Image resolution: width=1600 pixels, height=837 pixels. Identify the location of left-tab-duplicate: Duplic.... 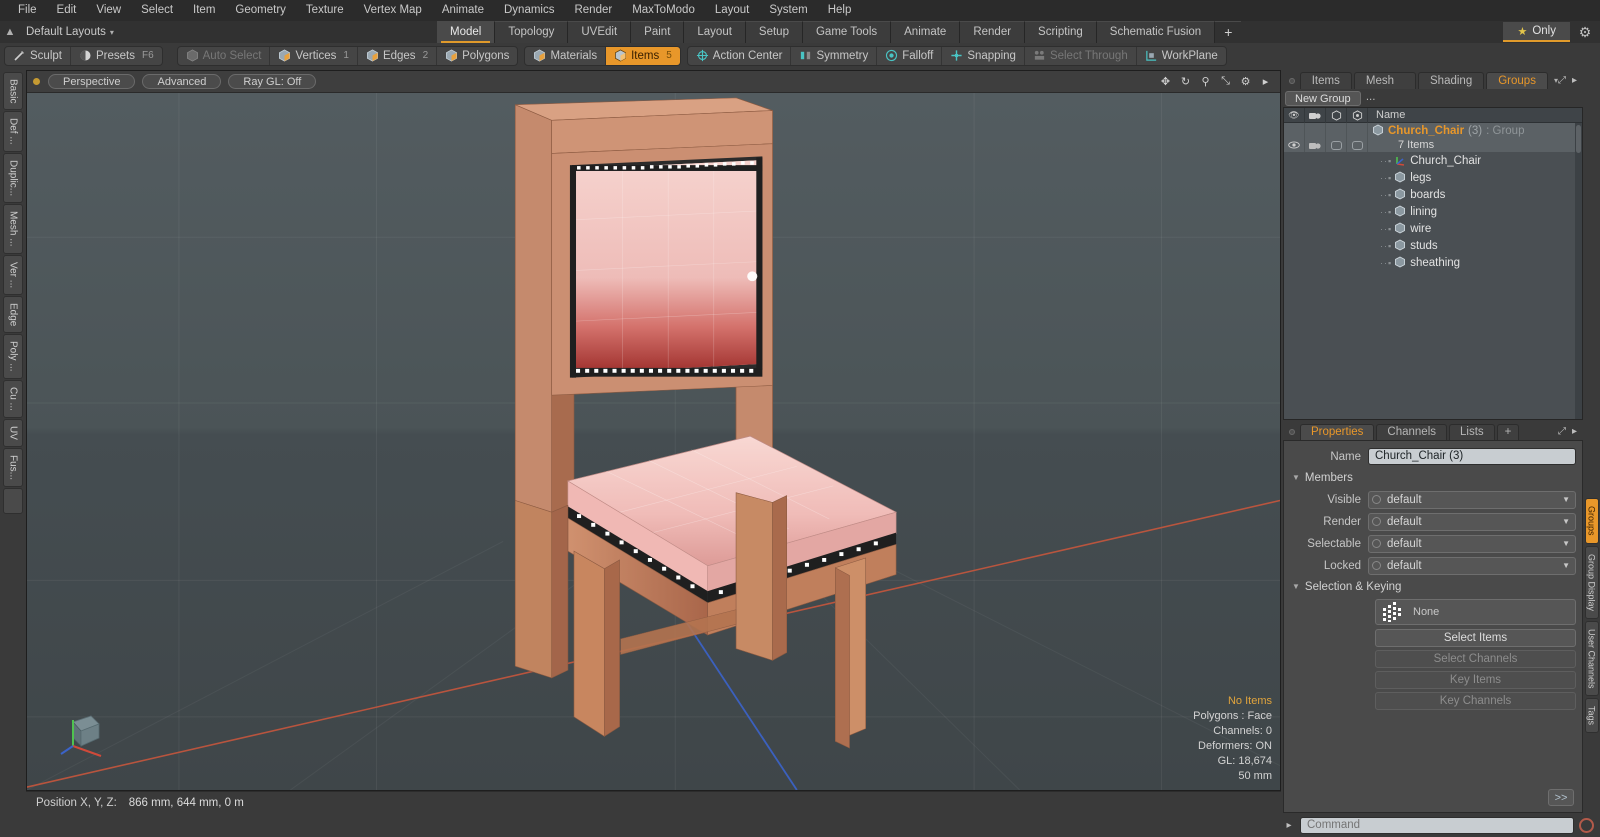
(13, 178).